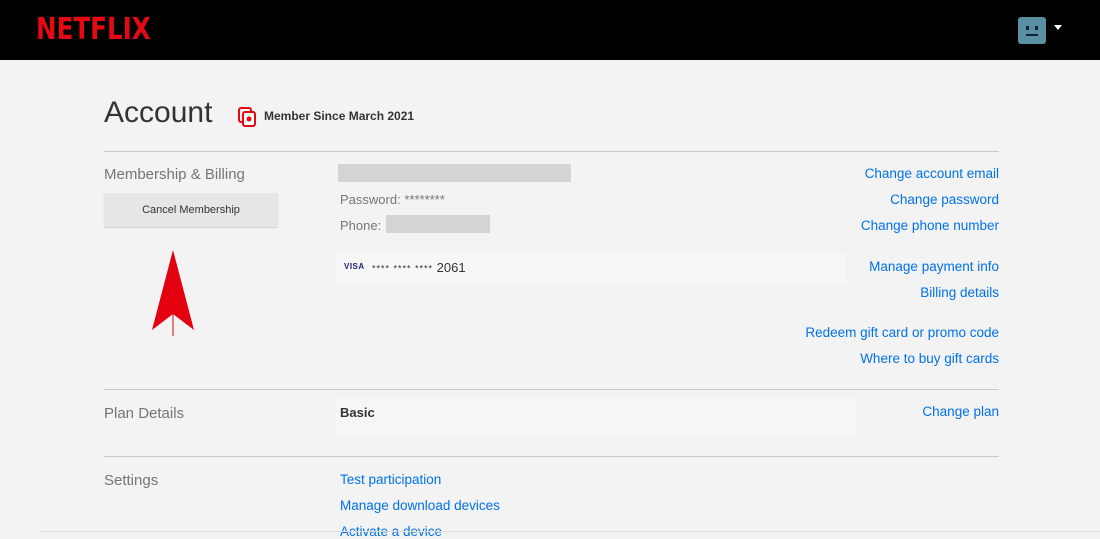  Describe the element at coordinates (191, 210) in the screenshot. I see `cancel-membership-button: Cancel Membership` at that location.